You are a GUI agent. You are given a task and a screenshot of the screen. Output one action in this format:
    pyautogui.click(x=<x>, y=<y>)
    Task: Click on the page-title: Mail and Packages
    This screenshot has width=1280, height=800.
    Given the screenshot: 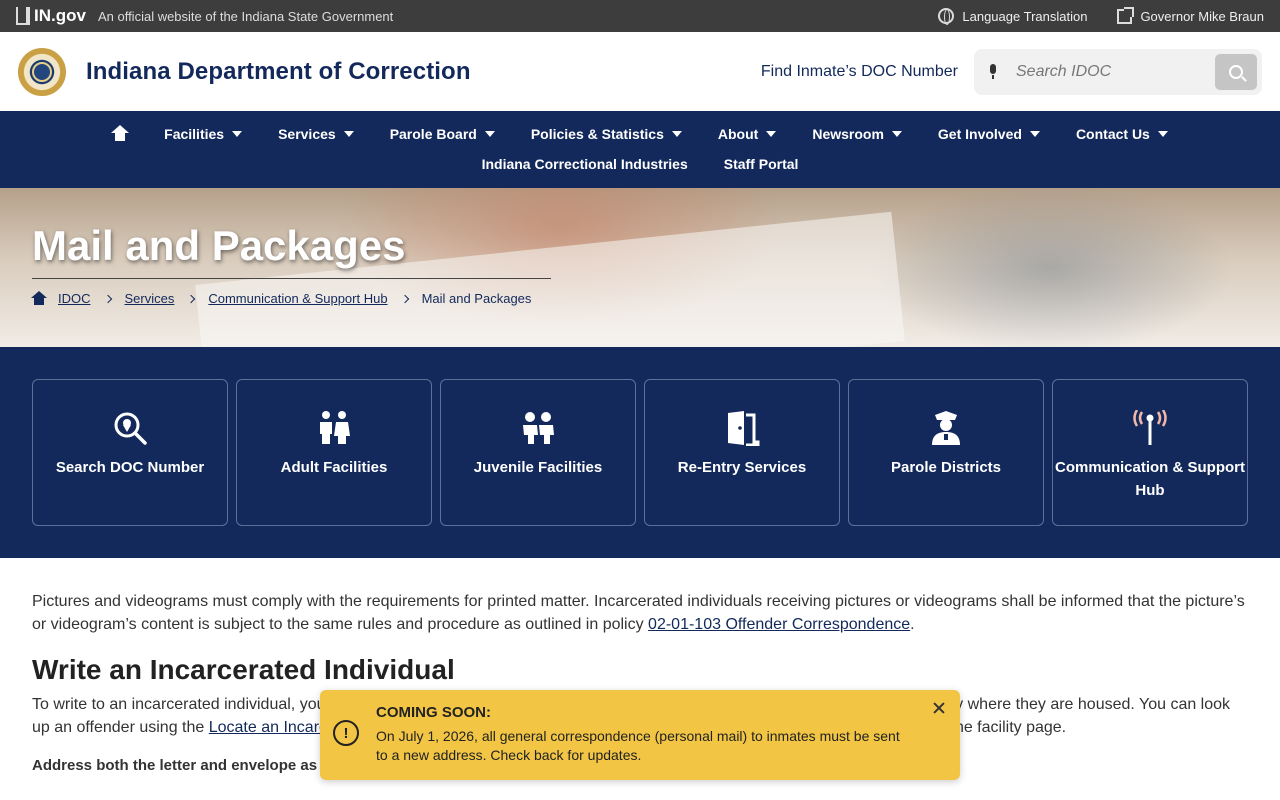 What is the action you would take?
    pyautogui.click(x=219, y=245)
    